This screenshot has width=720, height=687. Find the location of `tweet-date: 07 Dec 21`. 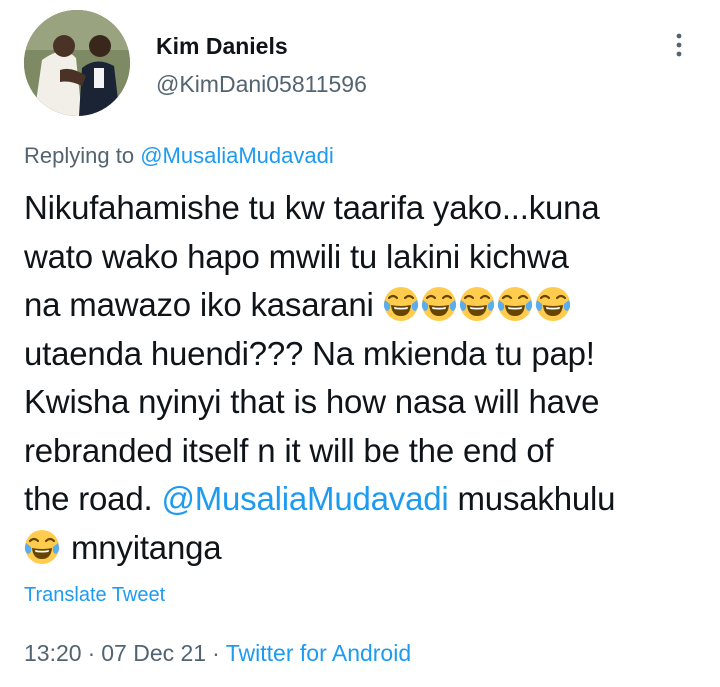

tweet-date: 07 Dec 21 is located at coordinates (153, 653).